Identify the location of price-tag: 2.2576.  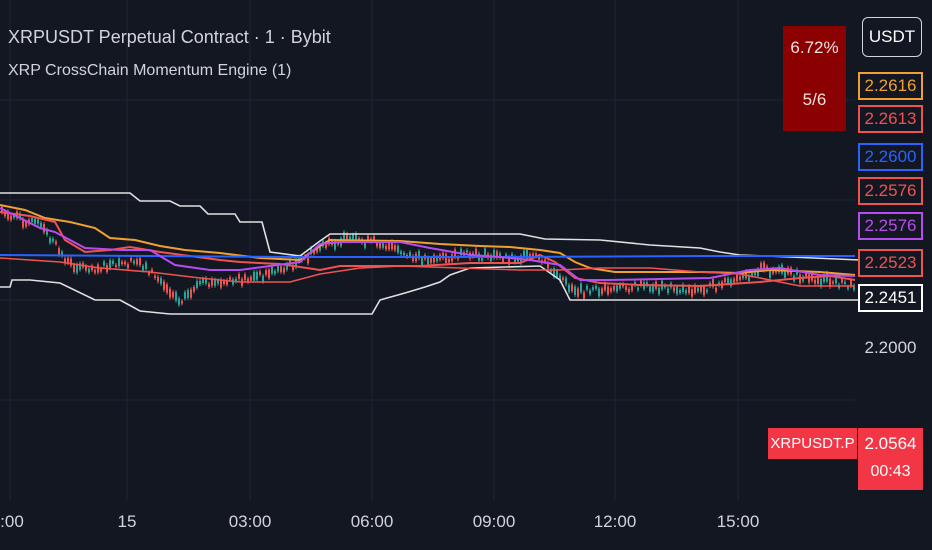
(890, 226).